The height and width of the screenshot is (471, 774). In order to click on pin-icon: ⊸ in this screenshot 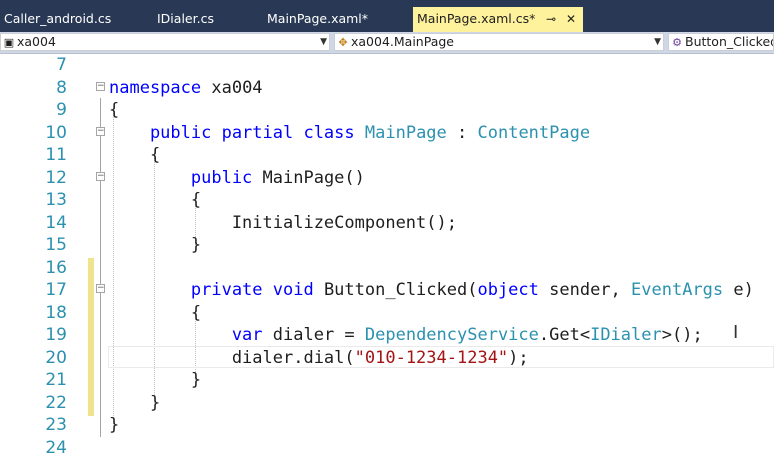, I will do `click(551, 19)`.